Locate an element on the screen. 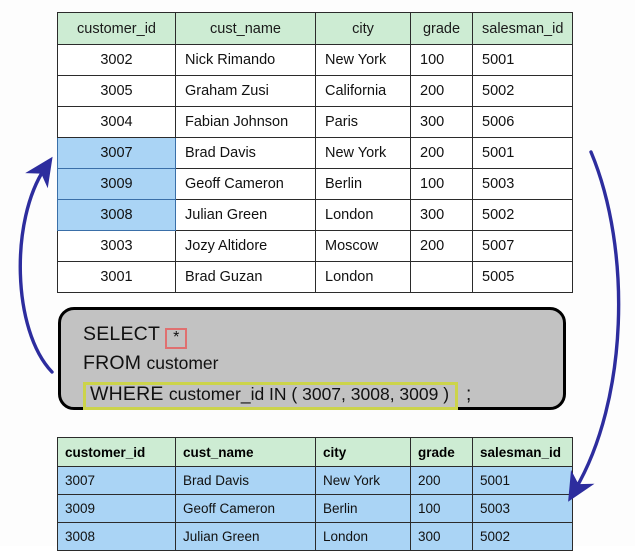  result-cell-customer_id: 3007 is located at coordinates (116, 480).